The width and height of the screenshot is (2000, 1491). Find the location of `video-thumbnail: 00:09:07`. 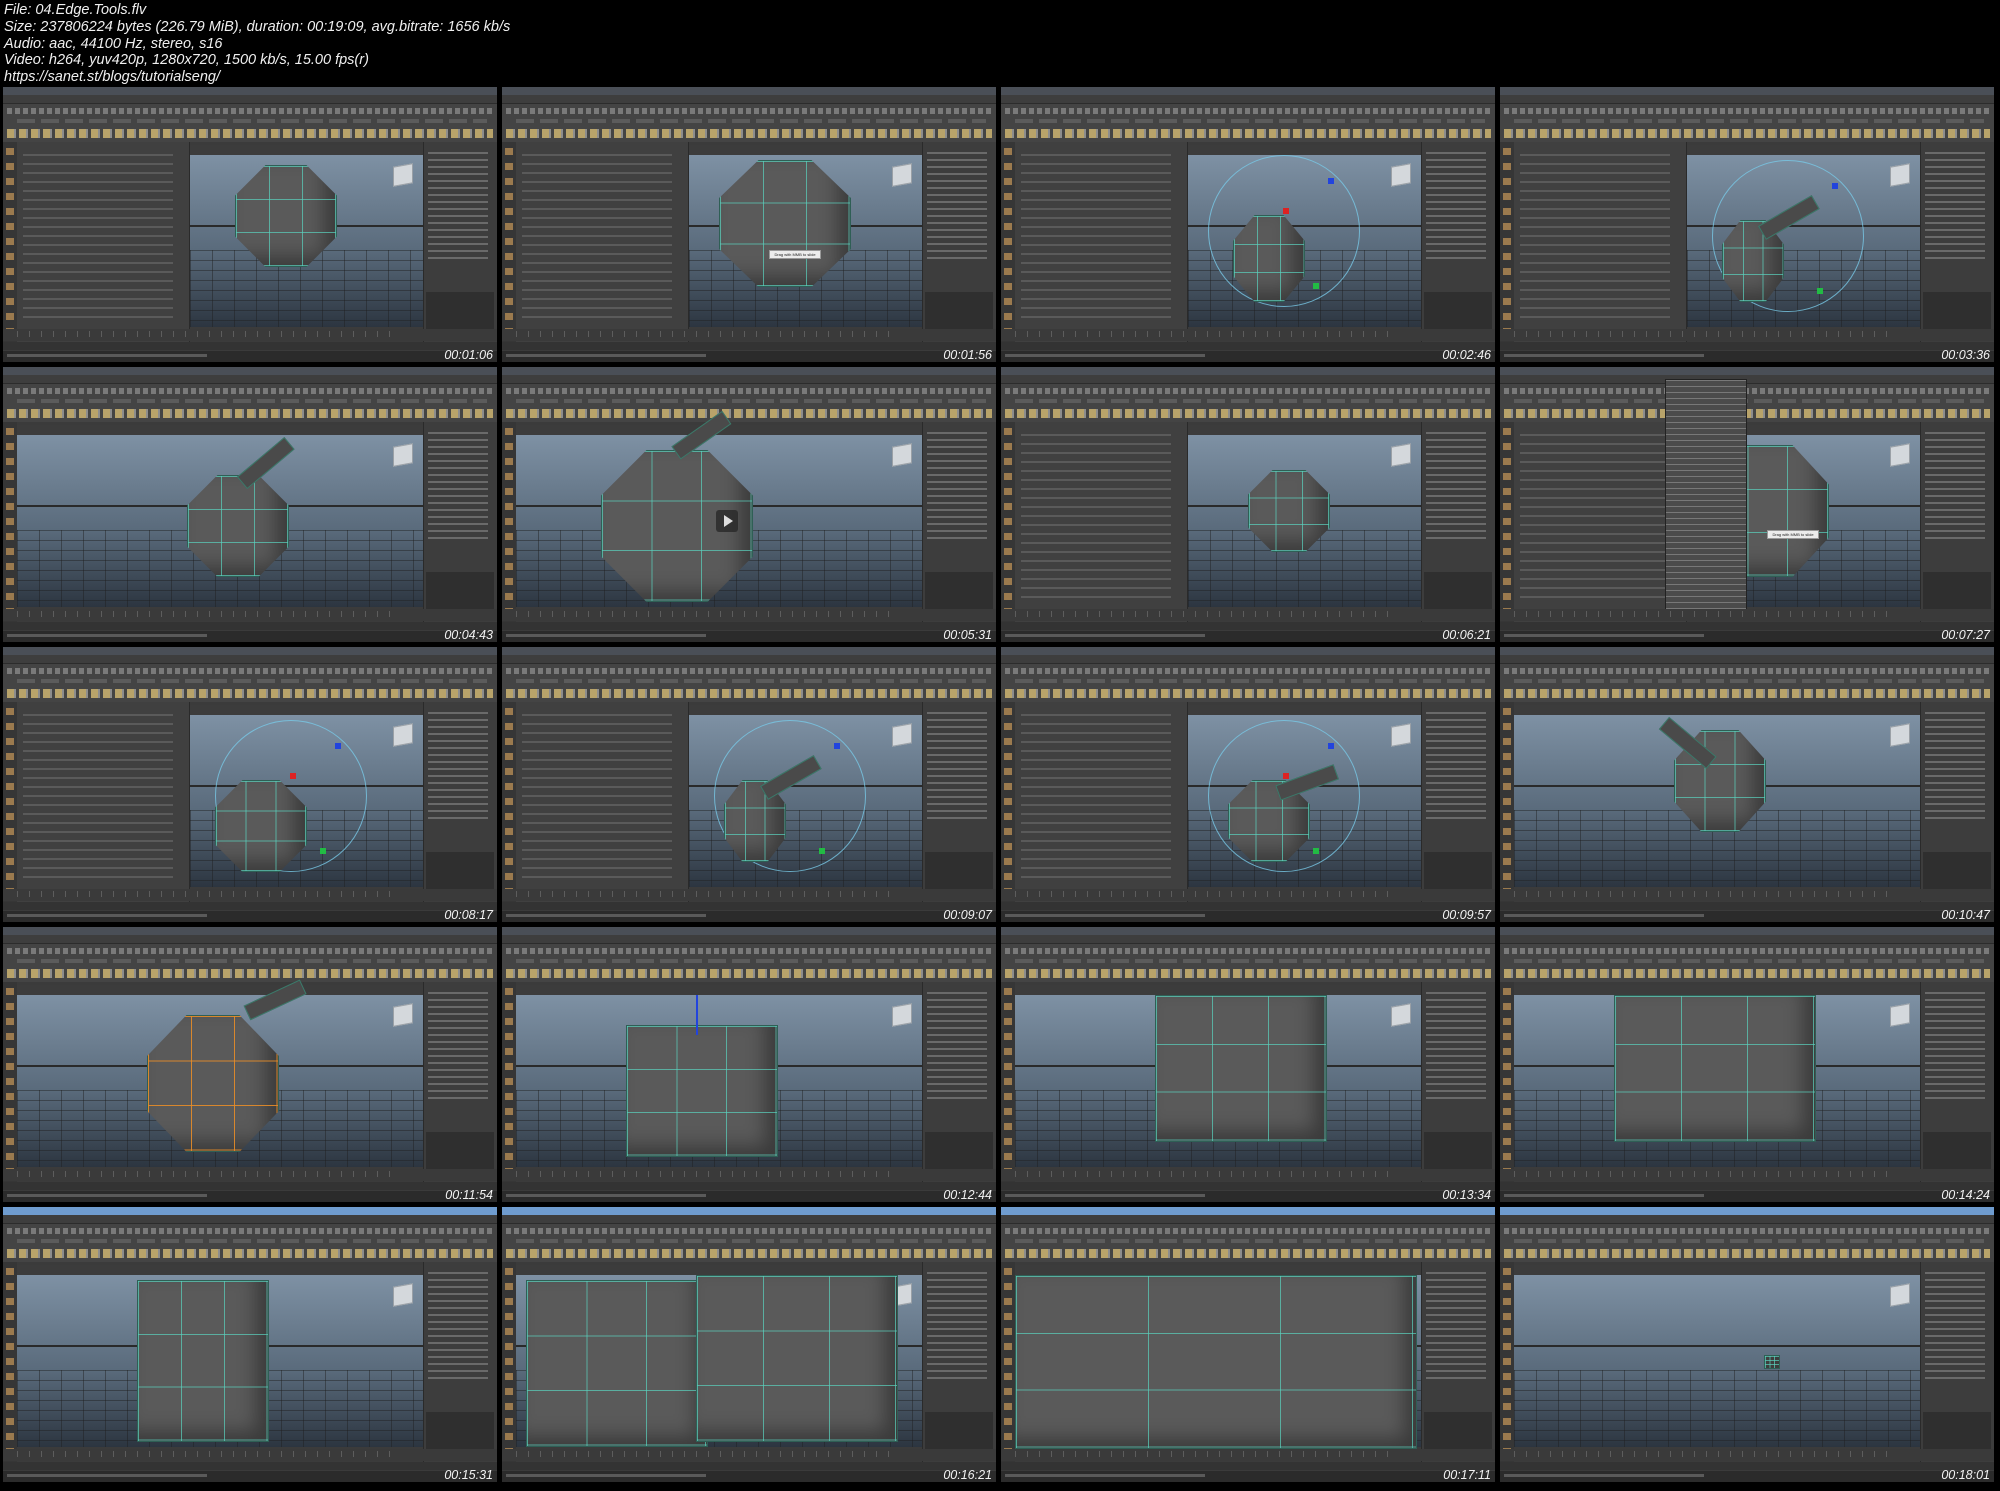

video-thumbnail: 00:09:07 is located at coordinates (749, 784).